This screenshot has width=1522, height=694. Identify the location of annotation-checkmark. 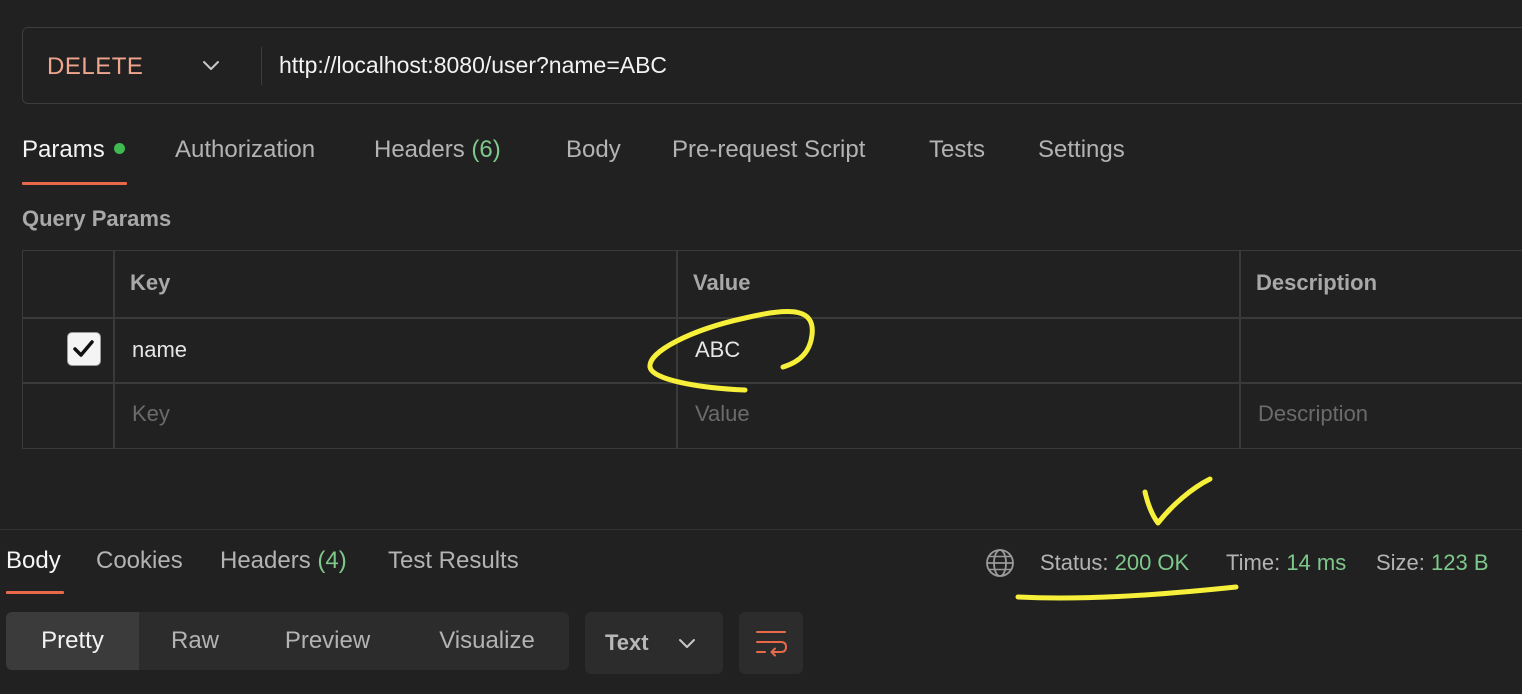
(1177, 501).